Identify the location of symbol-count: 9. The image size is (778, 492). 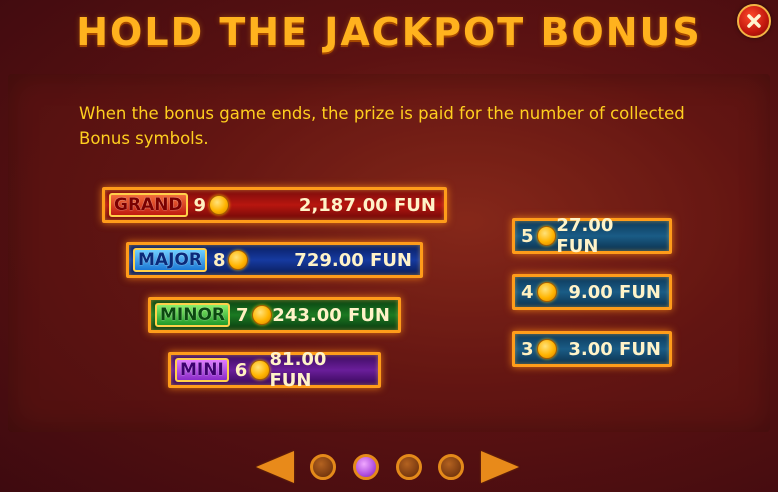
(200, 205).